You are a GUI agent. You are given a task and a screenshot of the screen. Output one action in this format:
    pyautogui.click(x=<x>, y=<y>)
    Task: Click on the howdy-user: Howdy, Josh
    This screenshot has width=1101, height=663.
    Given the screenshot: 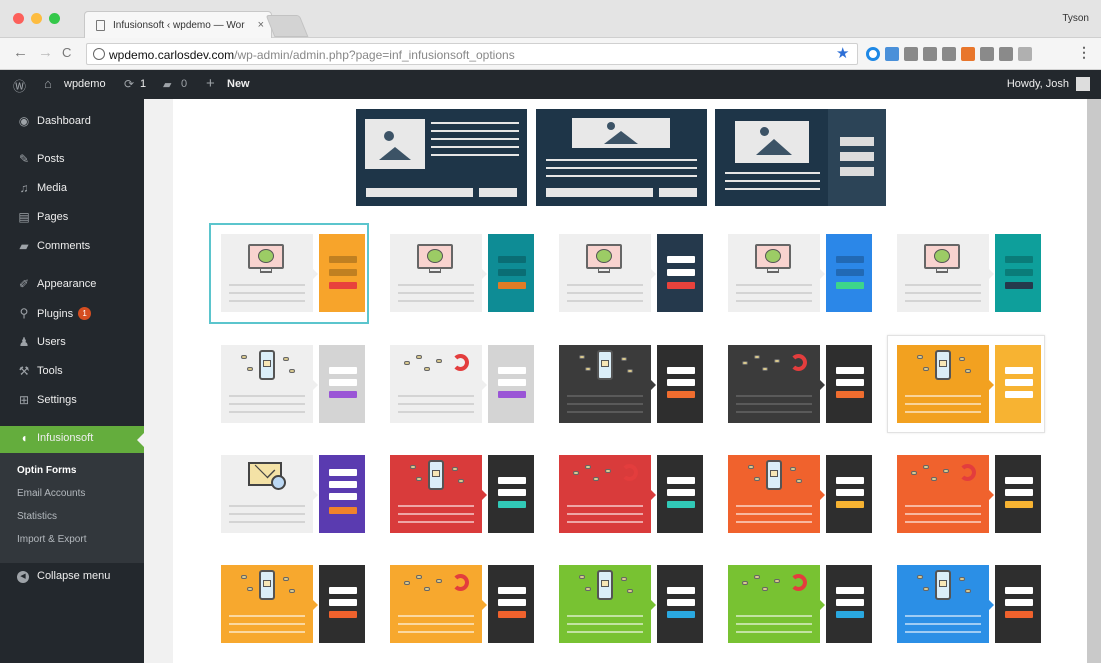 What is the action you would take?
    pyautogui.click(x=1038, y=84)
    